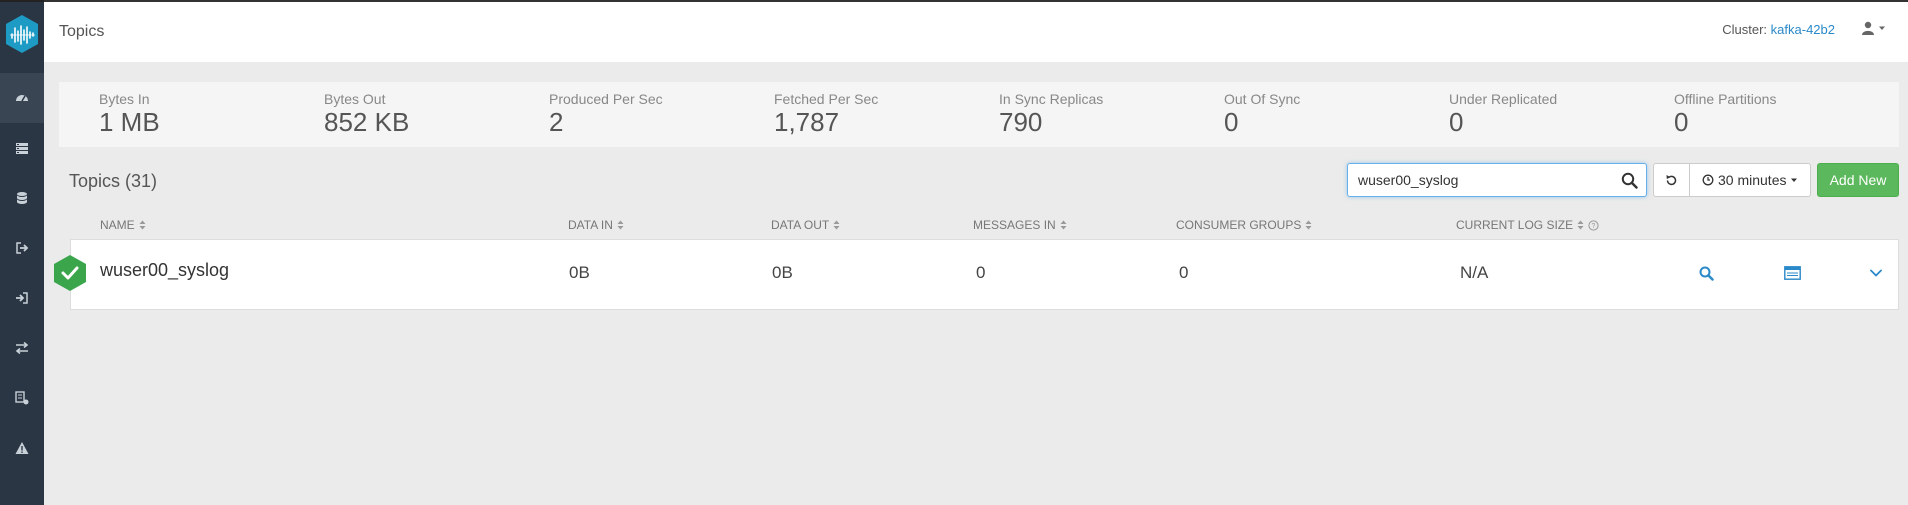 This screenshot has width=1908, height=505. I want to click on stat-value: 1 MB, so click(129, 122).